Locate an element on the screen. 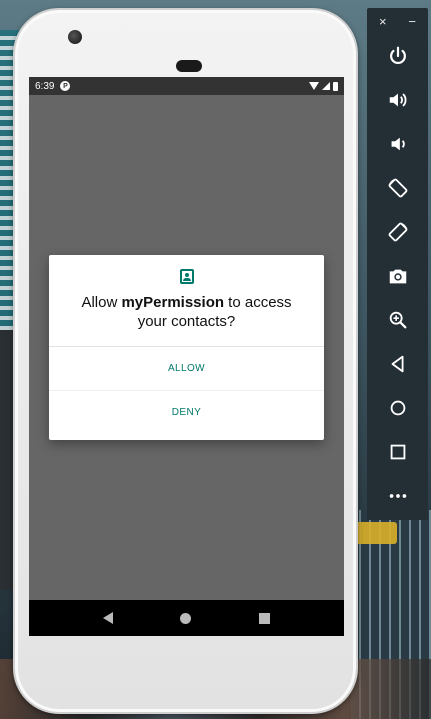 This screenshot has width=431, height=719. zoom-icon is located at coordinates (397, 320).